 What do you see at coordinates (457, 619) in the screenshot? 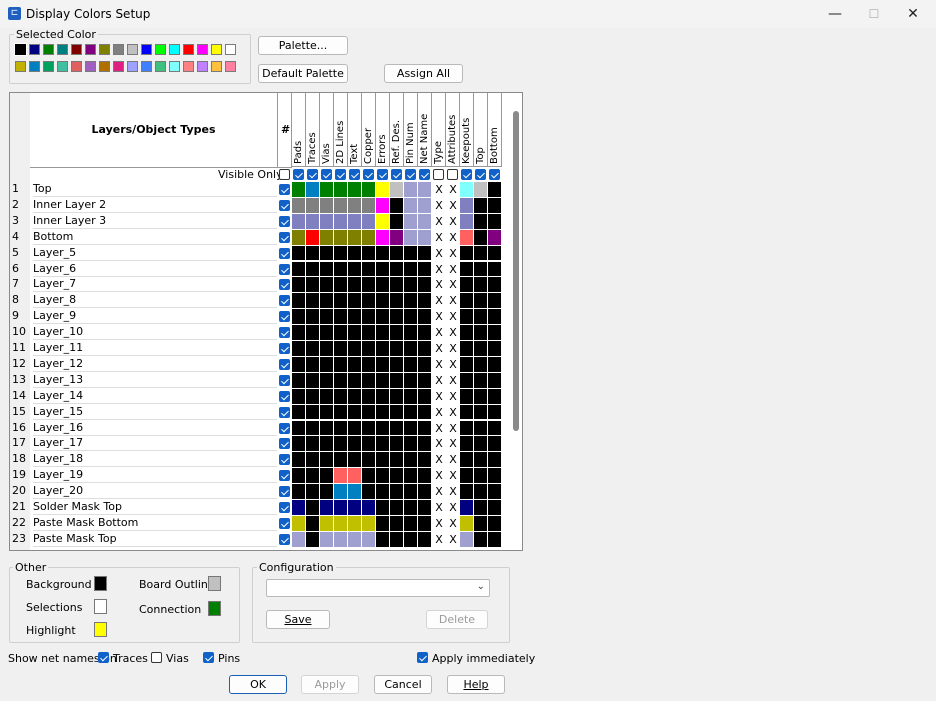
I see `delete-button: Delete` at bounding box center [457, 619].